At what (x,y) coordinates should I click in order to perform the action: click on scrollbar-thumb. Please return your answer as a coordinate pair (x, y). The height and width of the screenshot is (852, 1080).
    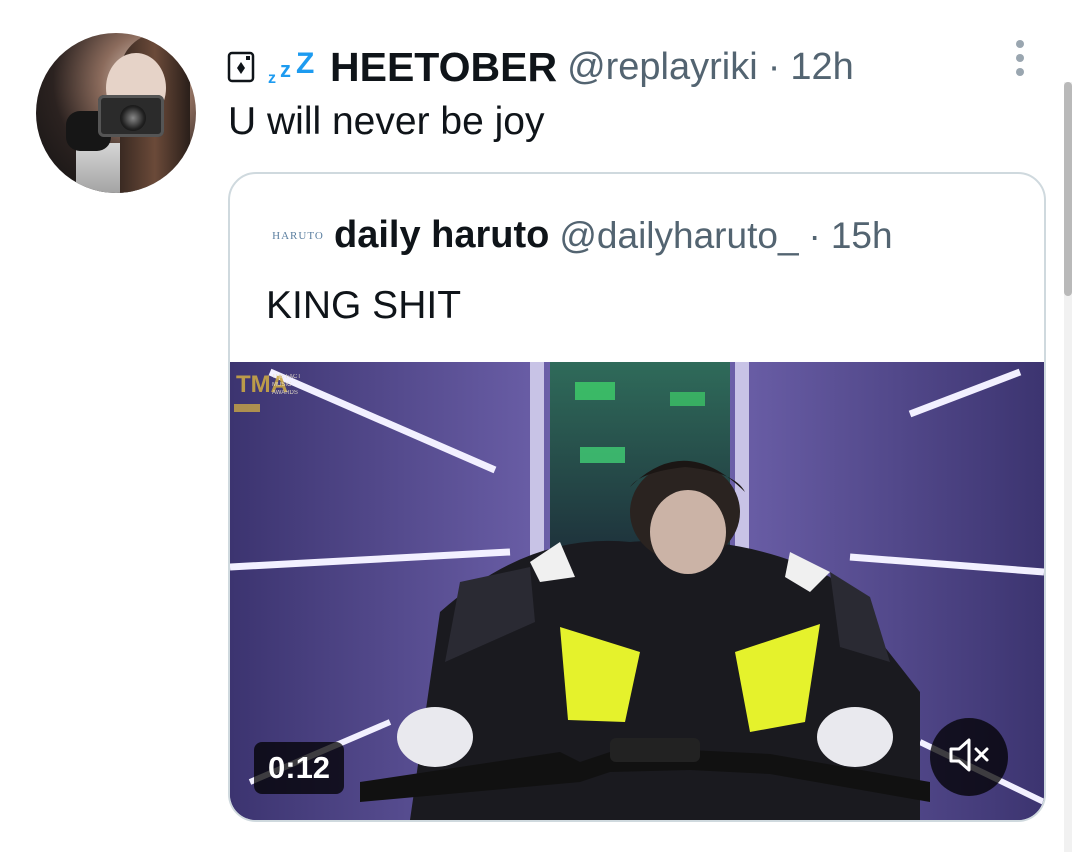
    Looking at the image, I should click on (1068, 189).